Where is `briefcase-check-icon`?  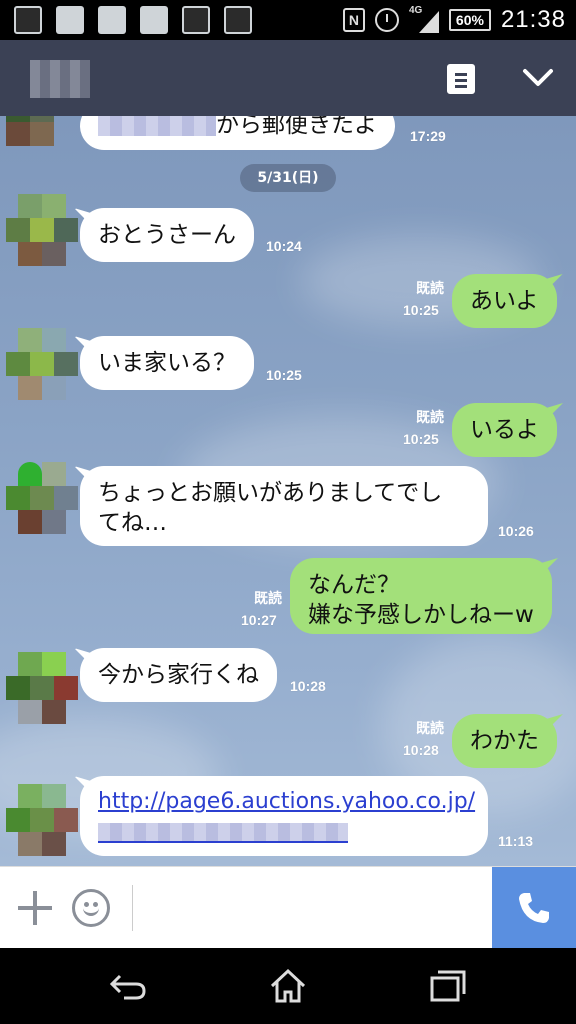 briefcase-check-icon is located at coordinates (238, 20).